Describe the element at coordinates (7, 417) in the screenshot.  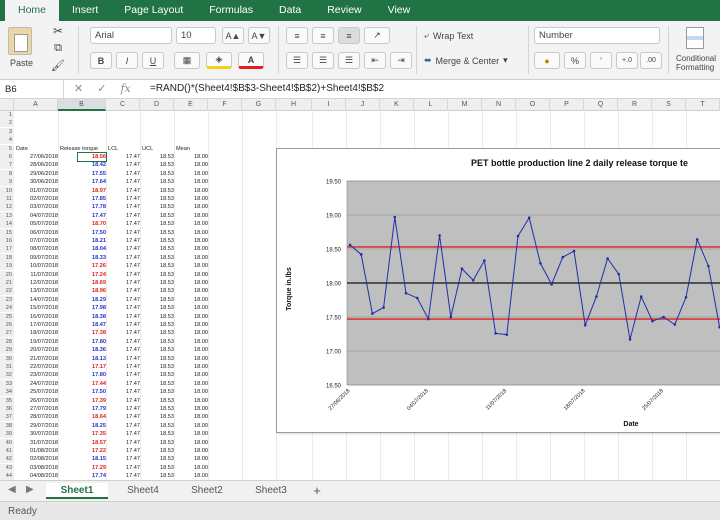
I see `row-header: 37` at that location.